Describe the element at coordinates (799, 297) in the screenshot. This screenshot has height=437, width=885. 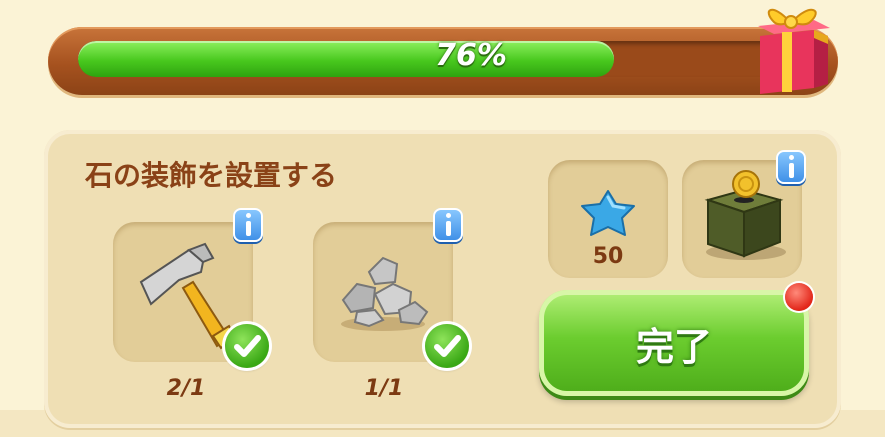
I see `notification-dot` at that location.